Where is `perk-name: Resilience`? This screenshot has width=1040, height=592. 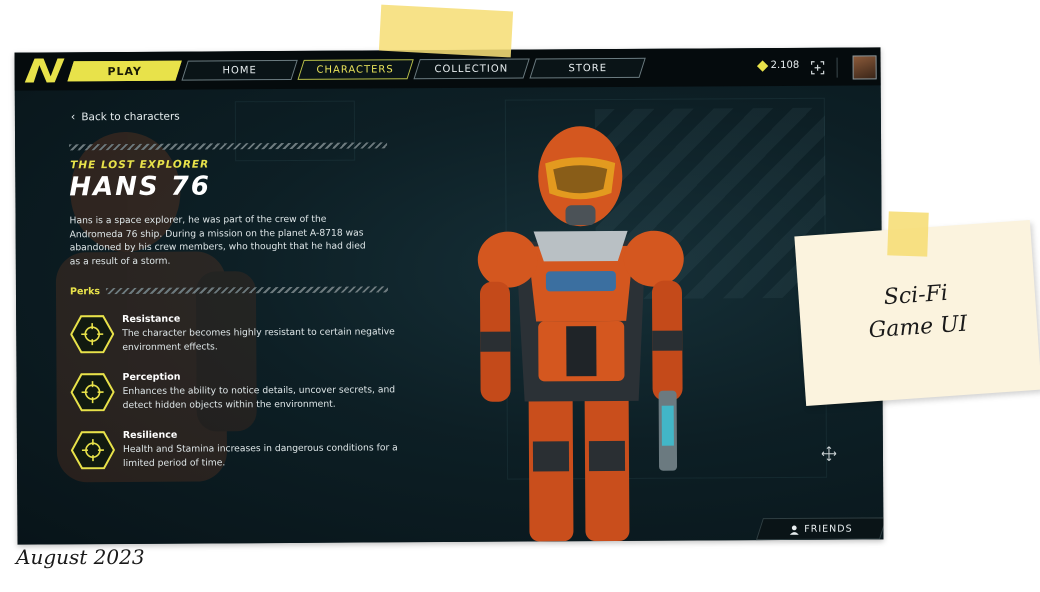
perk-name: Resilience is located at coordinates (150, 435).